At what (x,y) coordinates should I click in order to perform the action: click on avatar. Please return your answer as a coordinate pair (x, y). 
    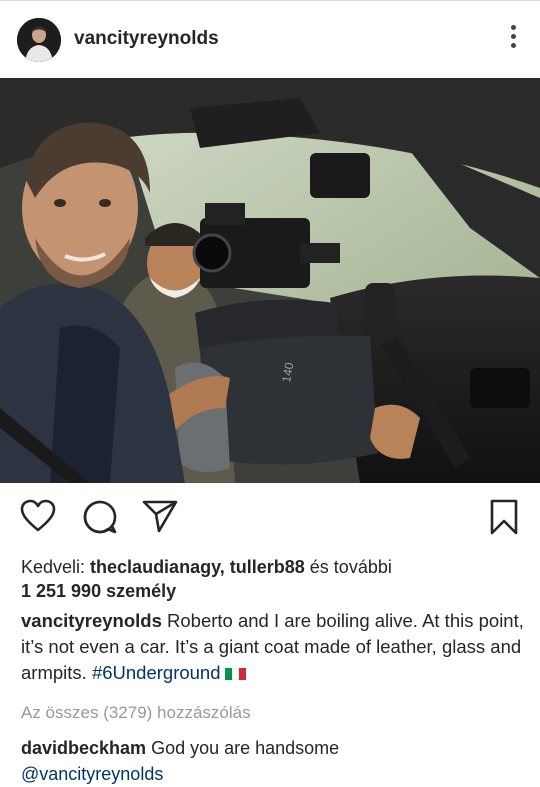
    Looking at the image, I should click on (39, 40).